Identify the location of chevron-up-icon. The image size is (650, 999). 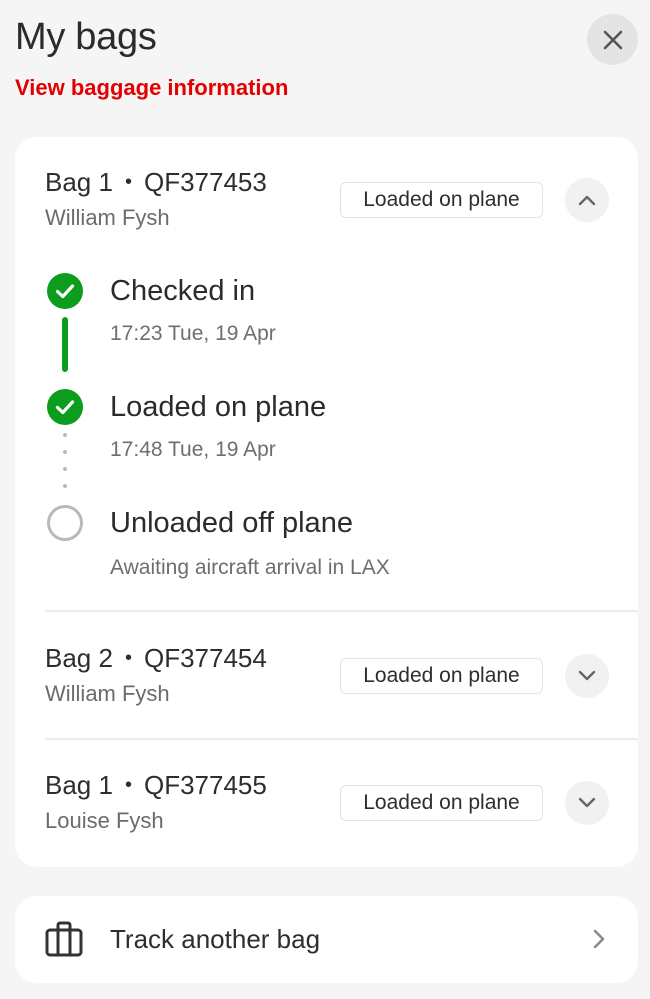
(587, 200).